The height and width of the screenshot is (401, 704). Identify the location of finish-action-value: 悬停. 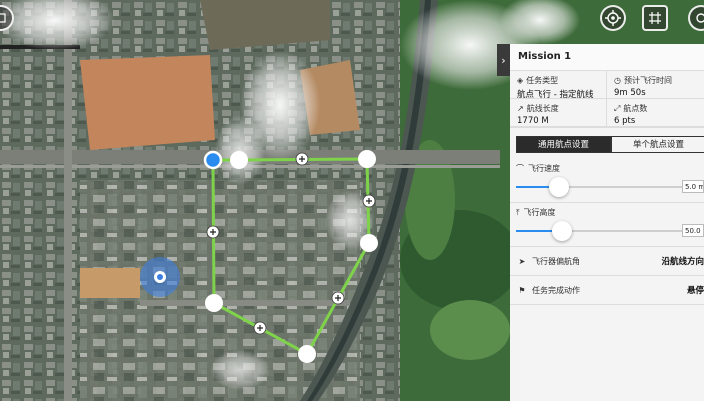
(695, 291).